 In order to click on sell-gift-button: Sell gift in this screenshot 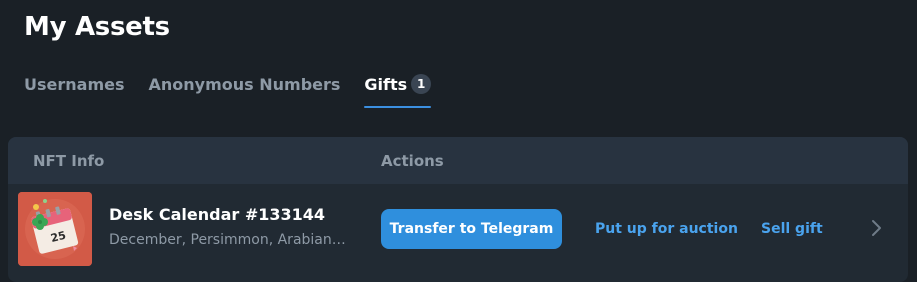, I will do `click(792, 229)`.